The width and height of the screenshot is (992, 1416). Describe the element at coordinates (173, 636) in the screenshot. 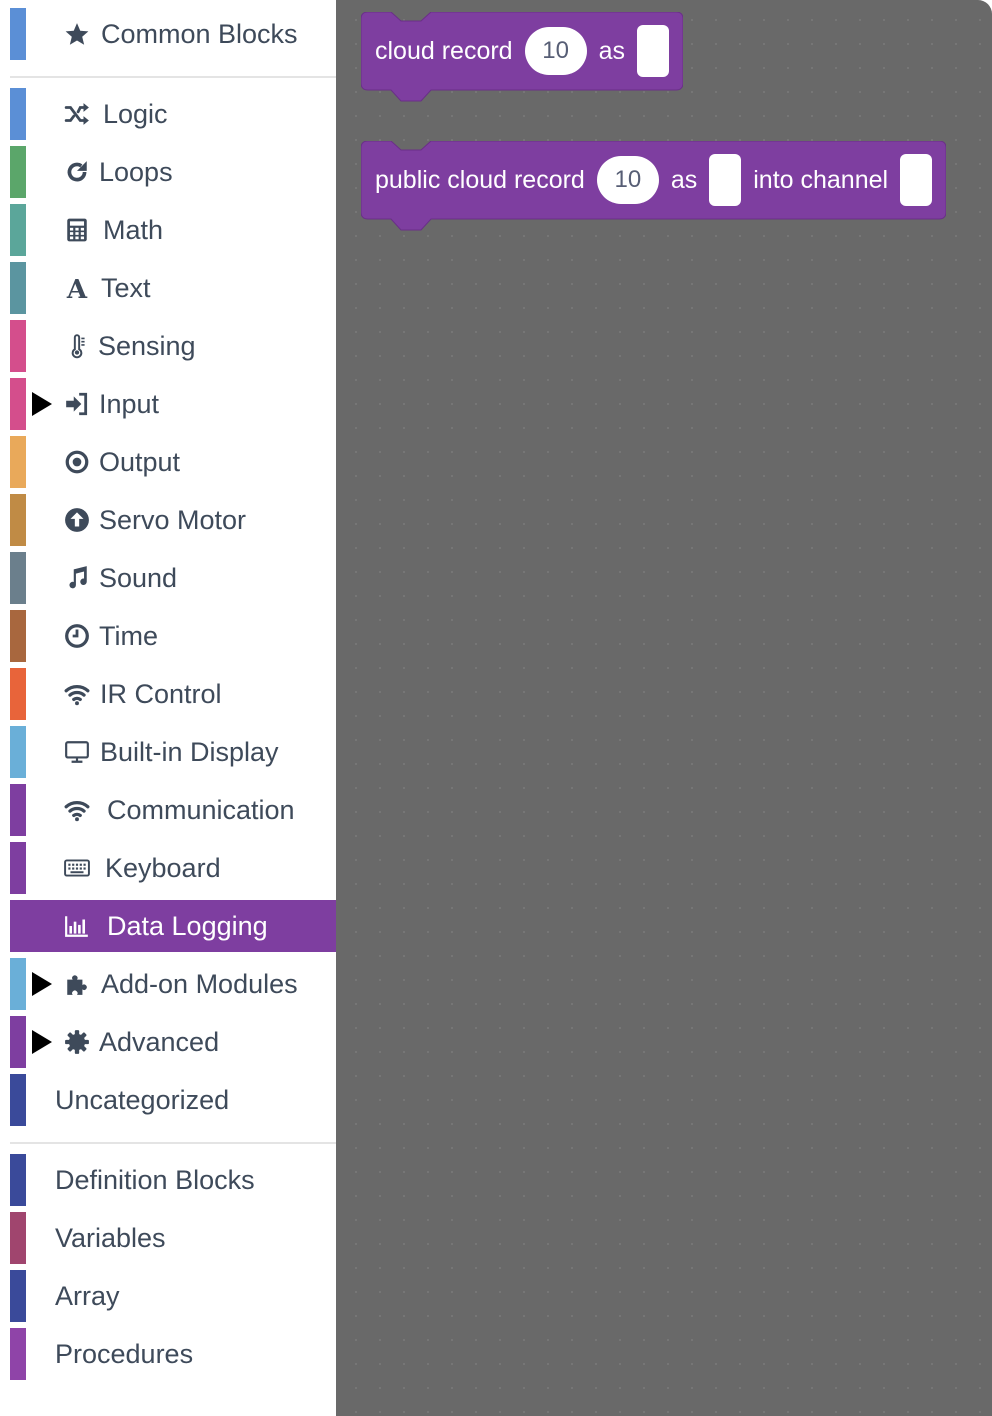

I see `toolbox-category-time: Time` at that location.